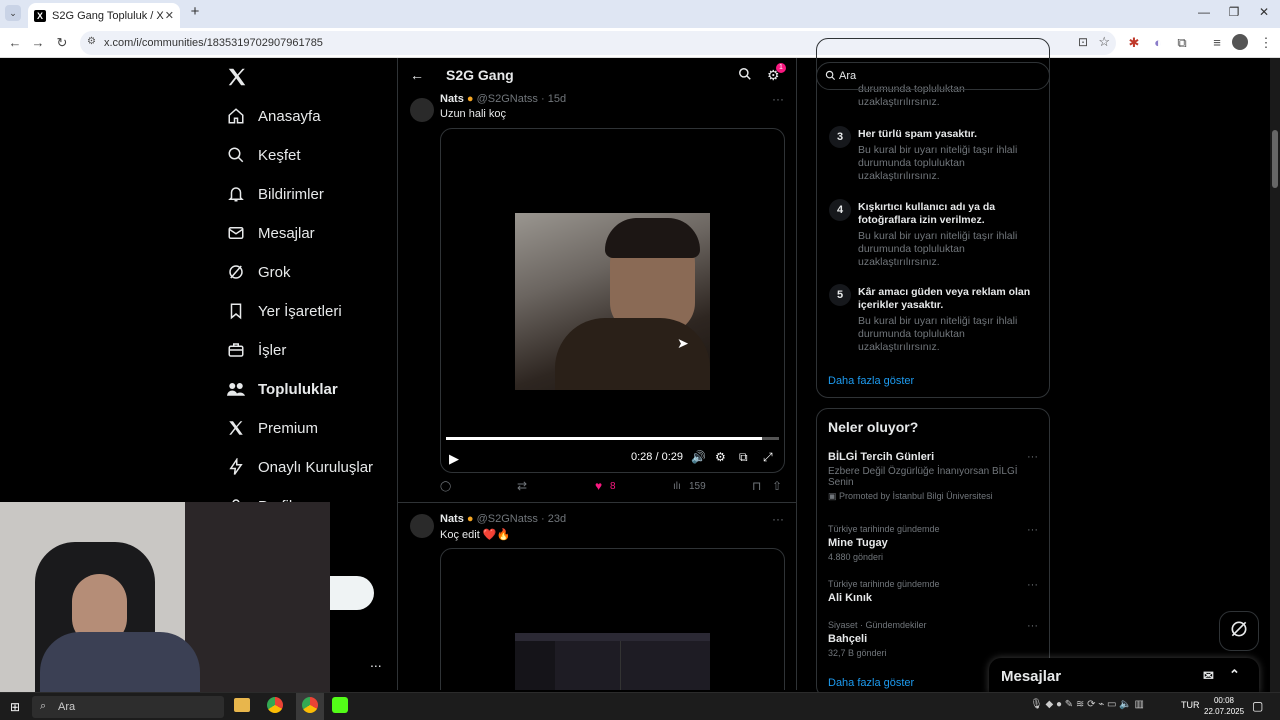 Image resolution: width=1280 pixels, height=720 pixels. I want to click on show-more-rules-link: Daha fazla göster, so click(871, 381).